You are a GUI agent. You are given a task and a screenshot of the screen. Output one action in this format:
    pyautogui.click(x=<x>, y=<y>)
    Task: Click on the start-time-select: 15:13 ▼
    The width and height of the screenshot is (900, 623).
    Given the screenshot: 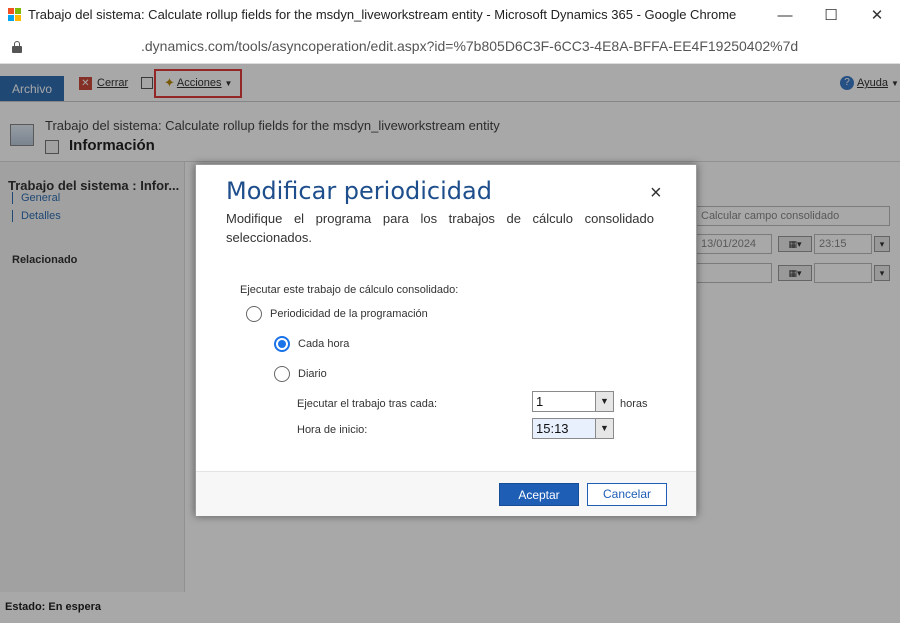 What is the action you would take?
    pyautogui.click(x=573, y=428)
    